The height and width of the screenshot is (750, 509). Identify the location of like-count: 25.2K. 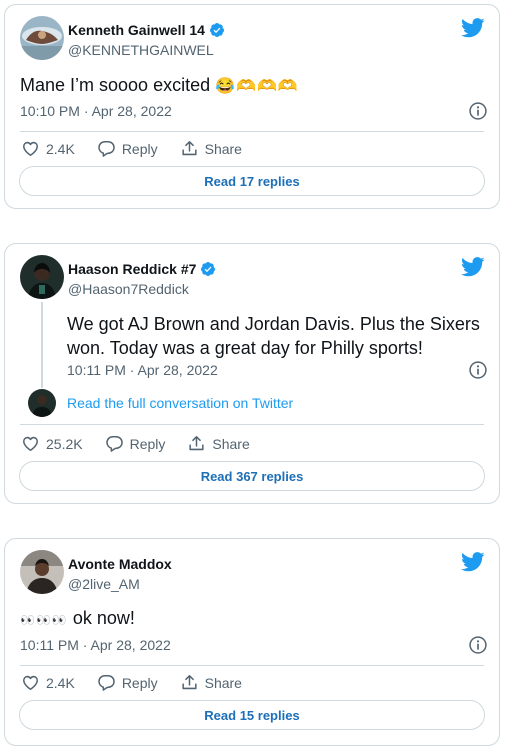
(64, 443).